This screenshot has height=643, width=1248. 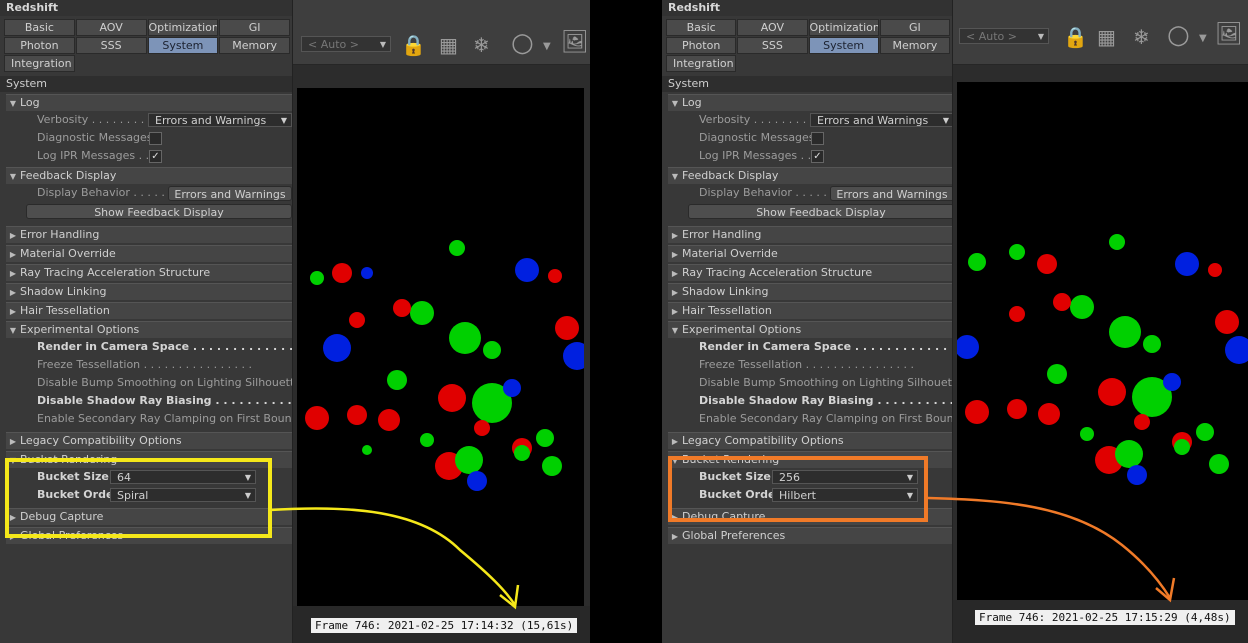 What do you see at coordinates (1051, 549) in the screenshot?
I see `annotation-arrow-orange` at bounding box center [1051, 549].